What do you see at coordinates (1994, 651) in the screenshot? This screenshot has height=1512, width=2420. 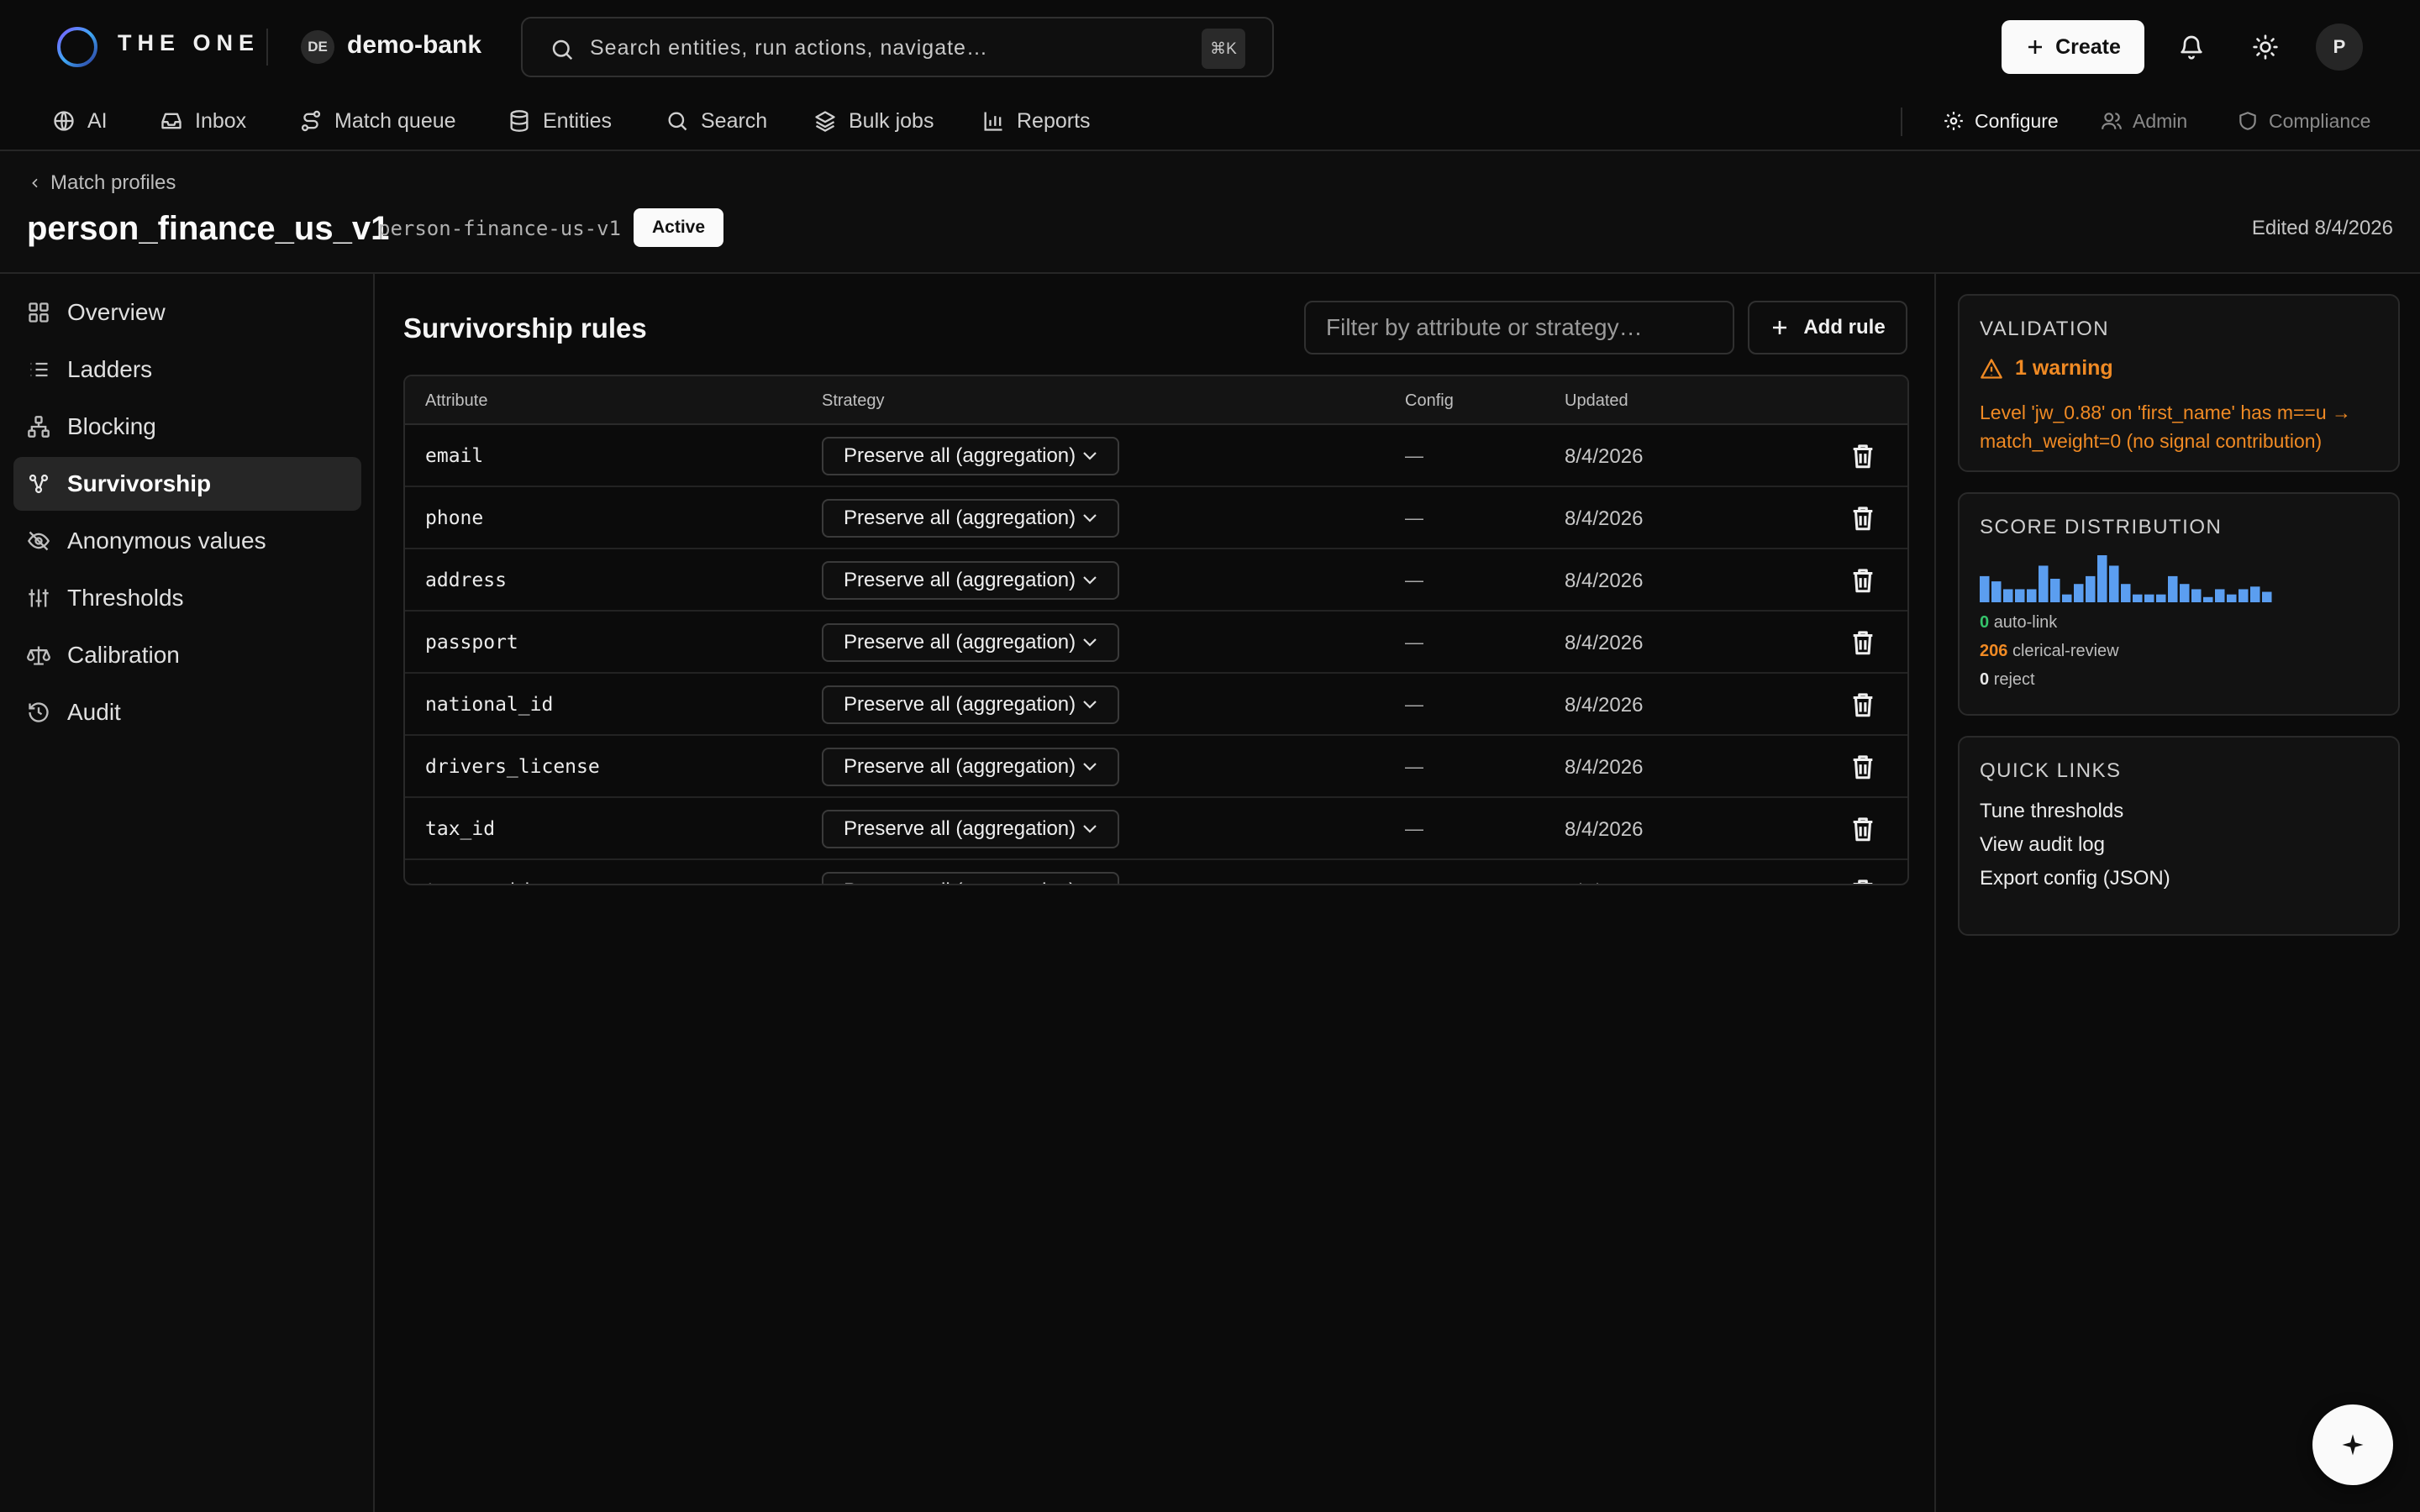 I see `clerical-review-count: 206` at bounding box center [1994, 651].